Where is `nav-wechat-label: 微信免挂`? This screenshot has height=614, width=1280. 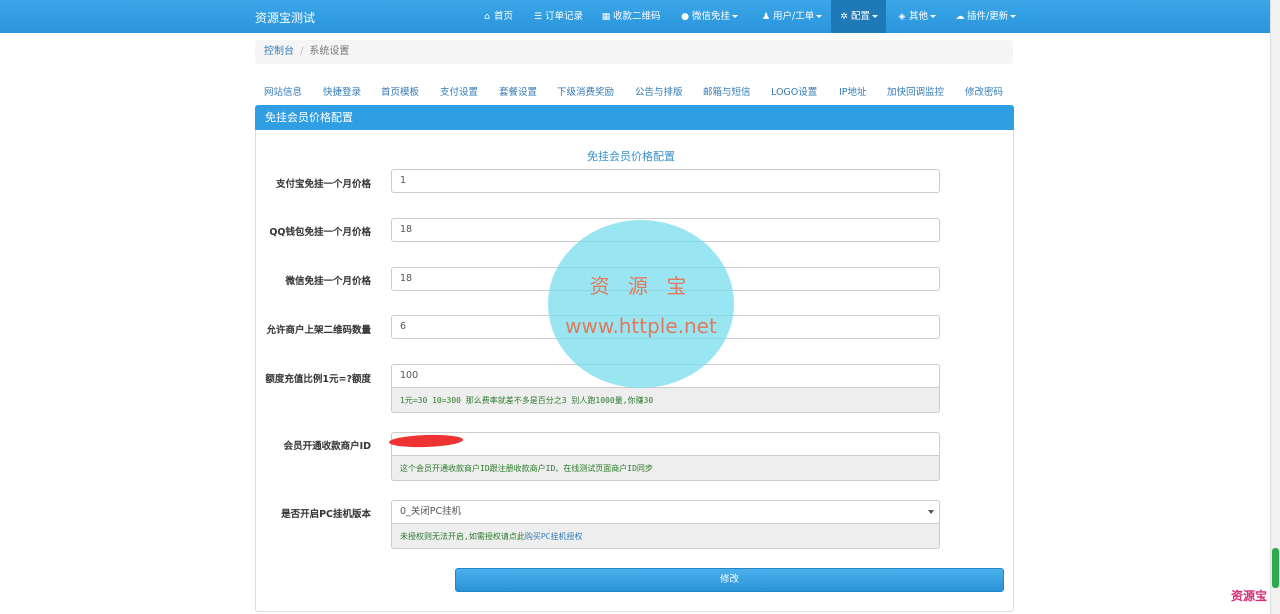 nav-wechat-label: 微信免挂 is located at coordinates (711, 16).